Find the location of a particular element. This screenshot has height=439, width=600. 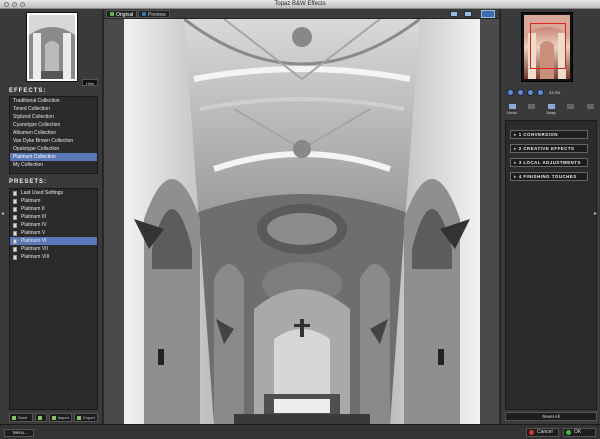

split-view-icon is located at coordinates (468, 14).